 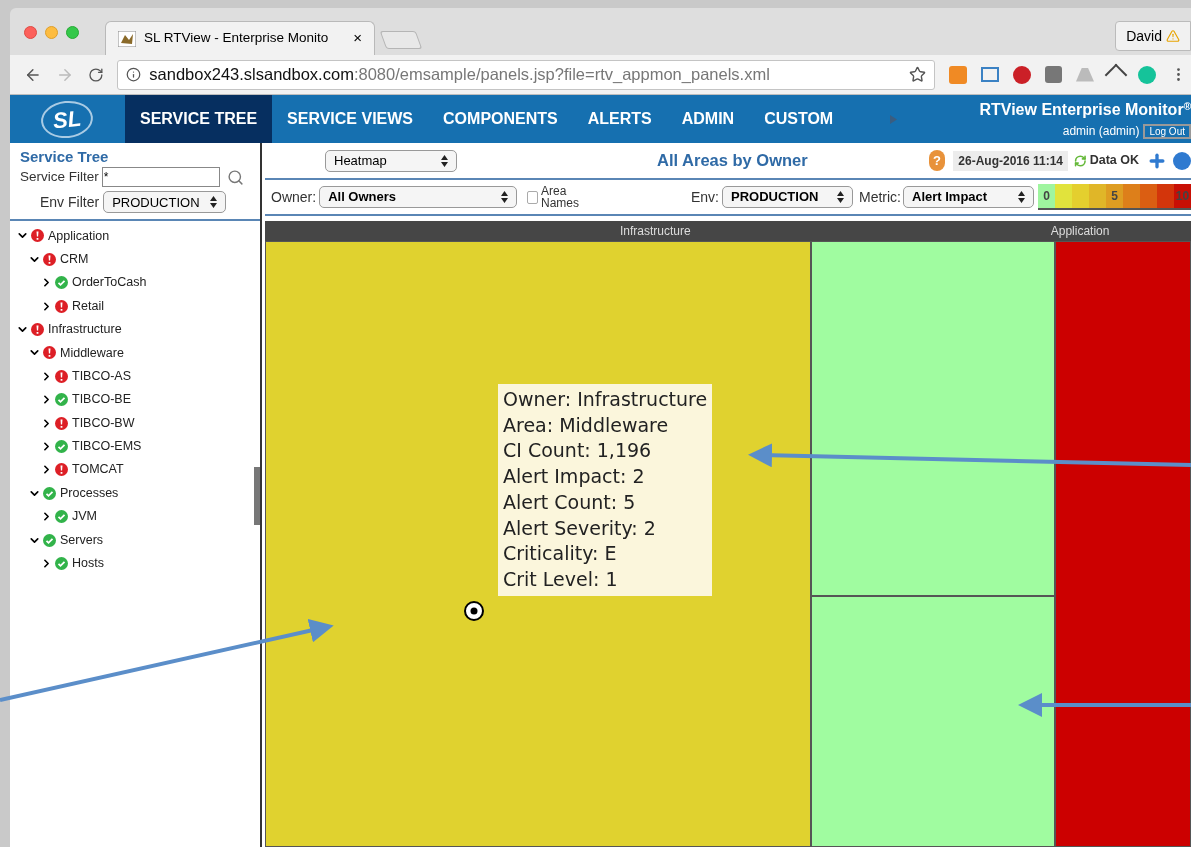 I want to click on search-icon, so click(x=235, y=177).